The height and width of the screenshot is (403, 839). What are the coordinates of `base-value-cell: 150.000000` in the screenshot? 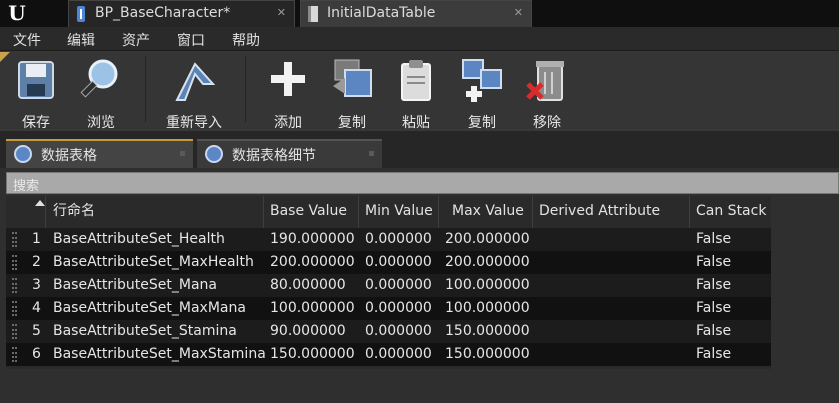 It's located at (309, 354).